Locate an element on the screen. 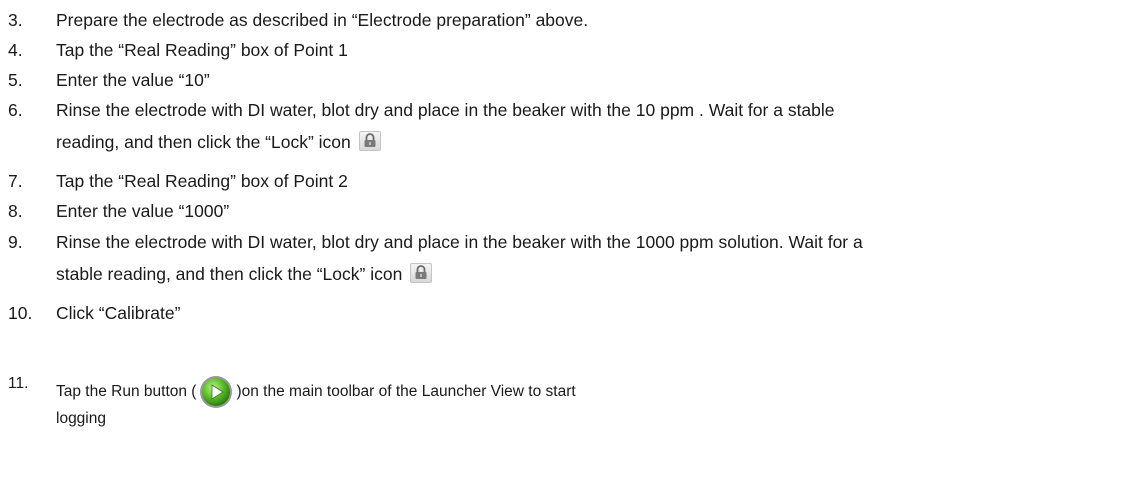 Image resolution: width=1146 pixels, height=477 pixels. step-text-cont: reading, and then click the “Lock” icon is located at coordinates (203, 142).